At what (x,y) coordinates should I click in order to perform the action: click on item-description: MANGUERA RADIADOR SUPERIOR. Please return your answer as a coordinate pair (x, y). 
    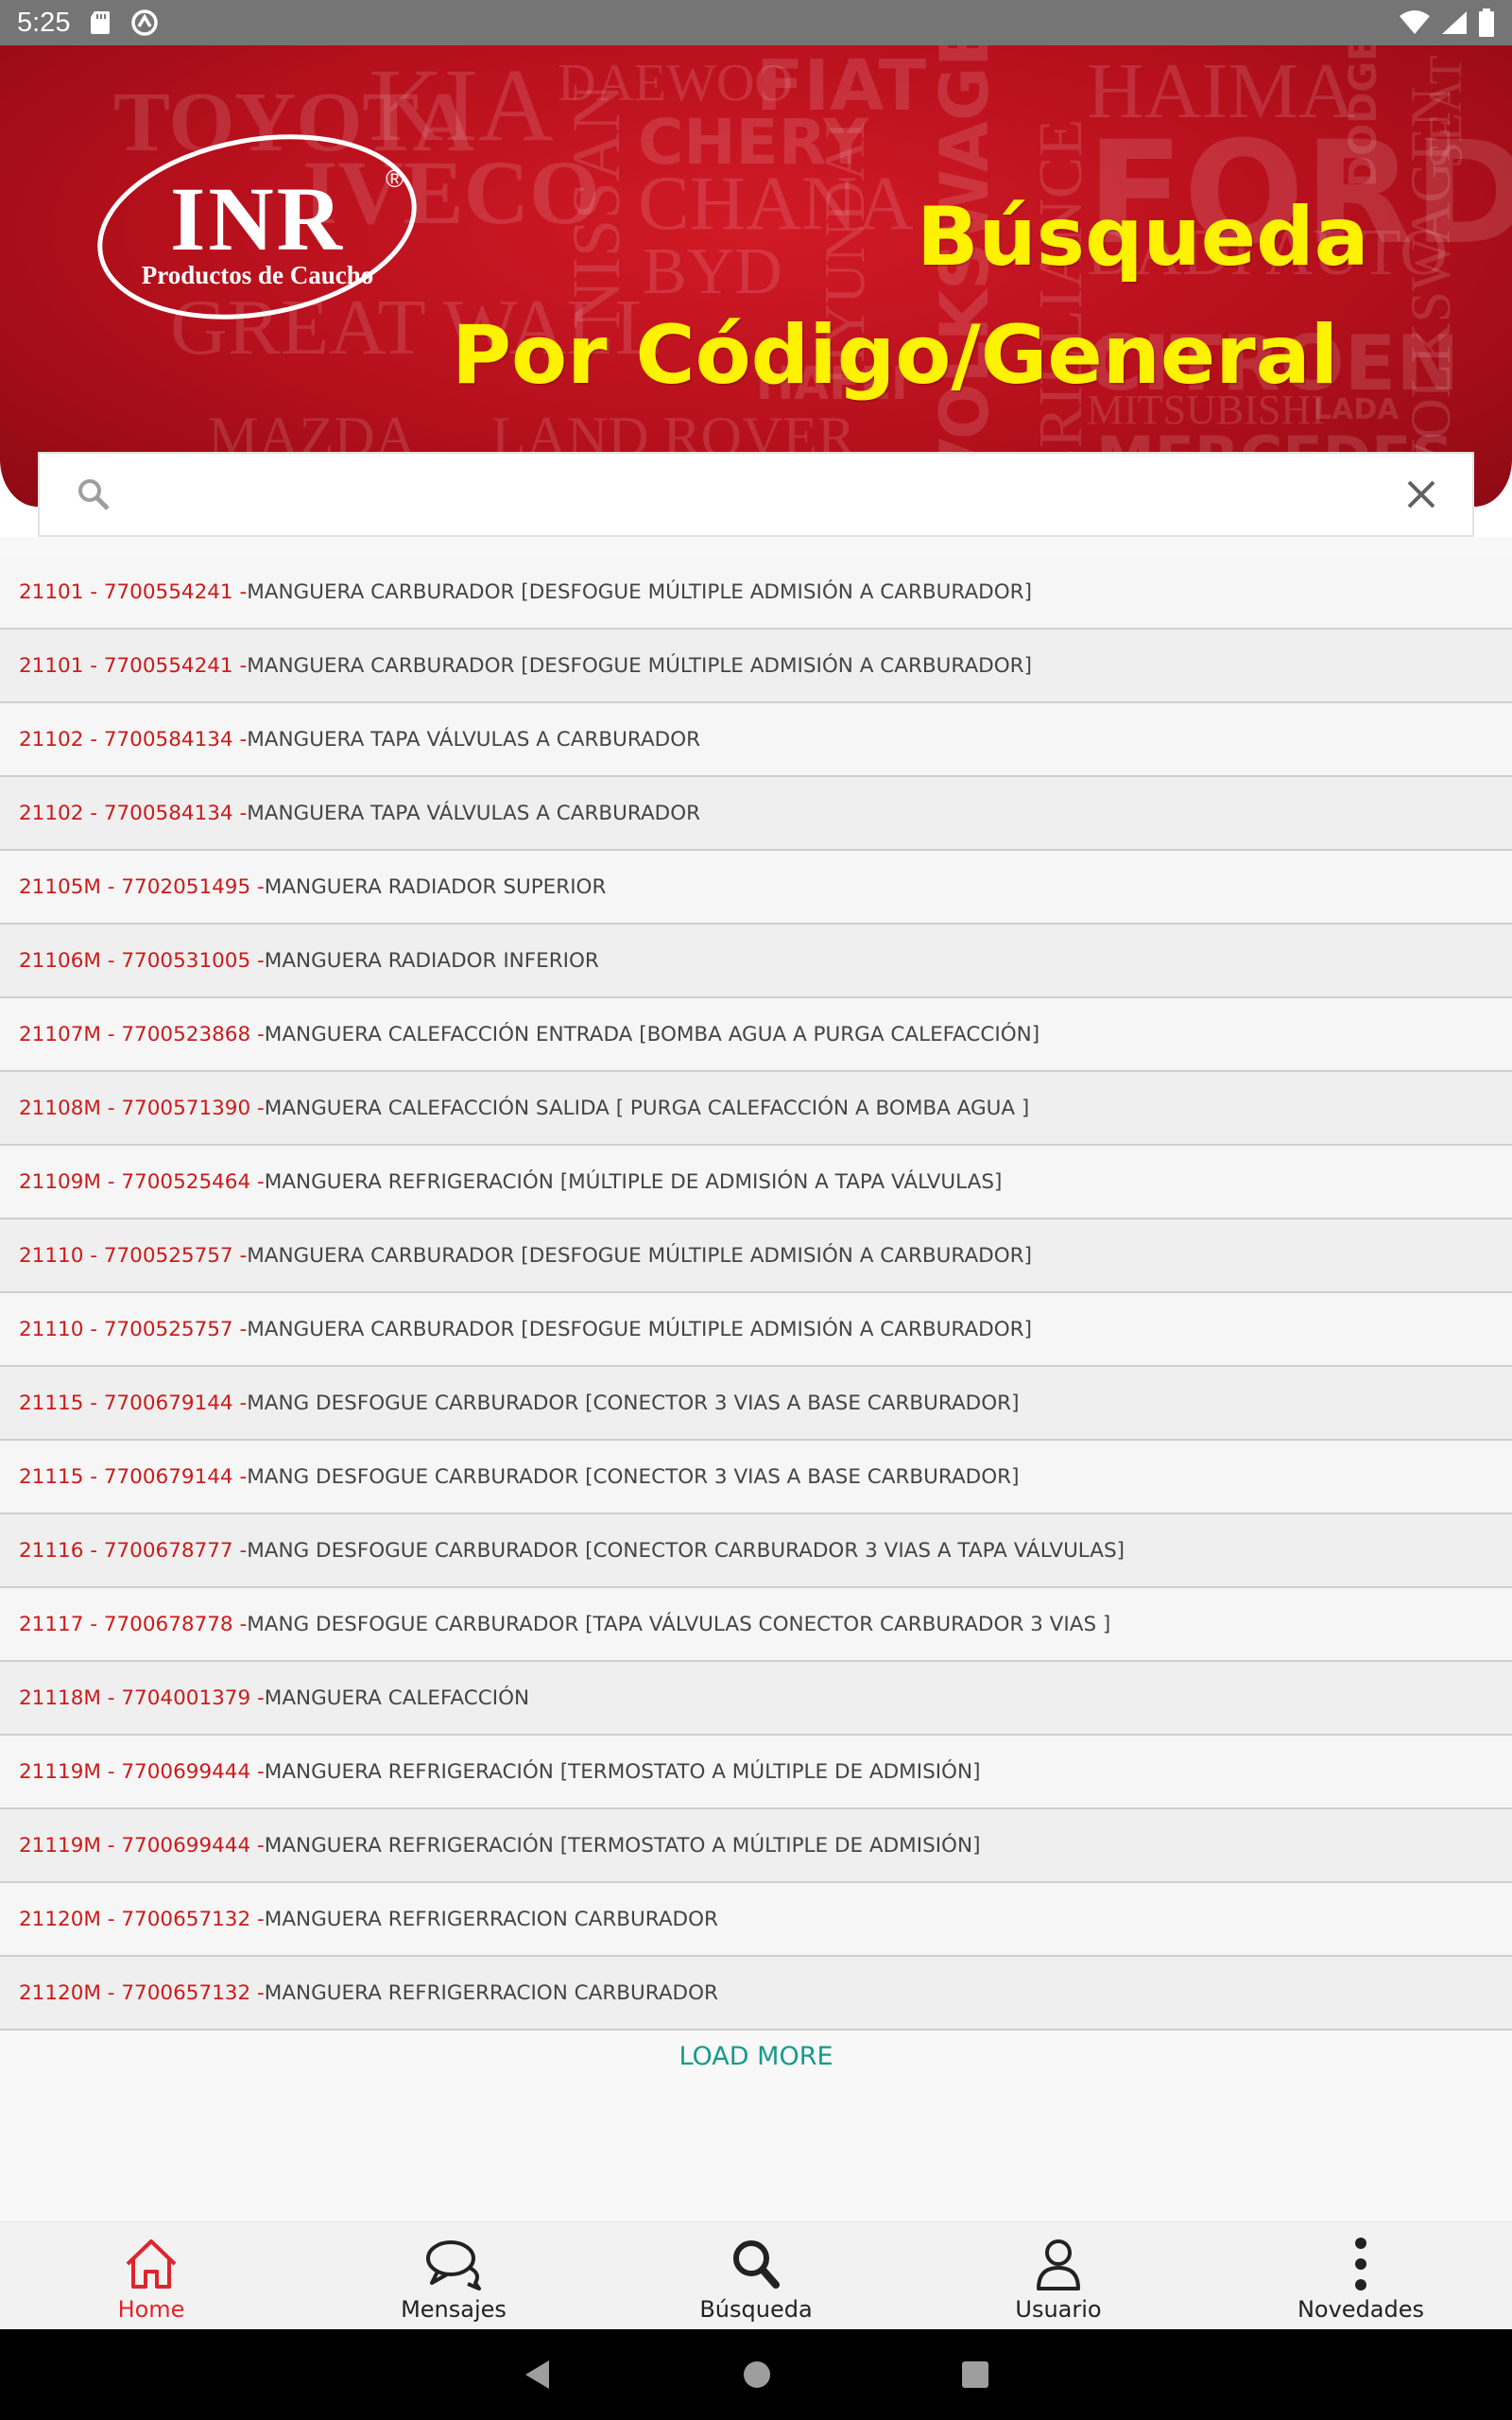
    Looking at the image, I should click on (435, 886).